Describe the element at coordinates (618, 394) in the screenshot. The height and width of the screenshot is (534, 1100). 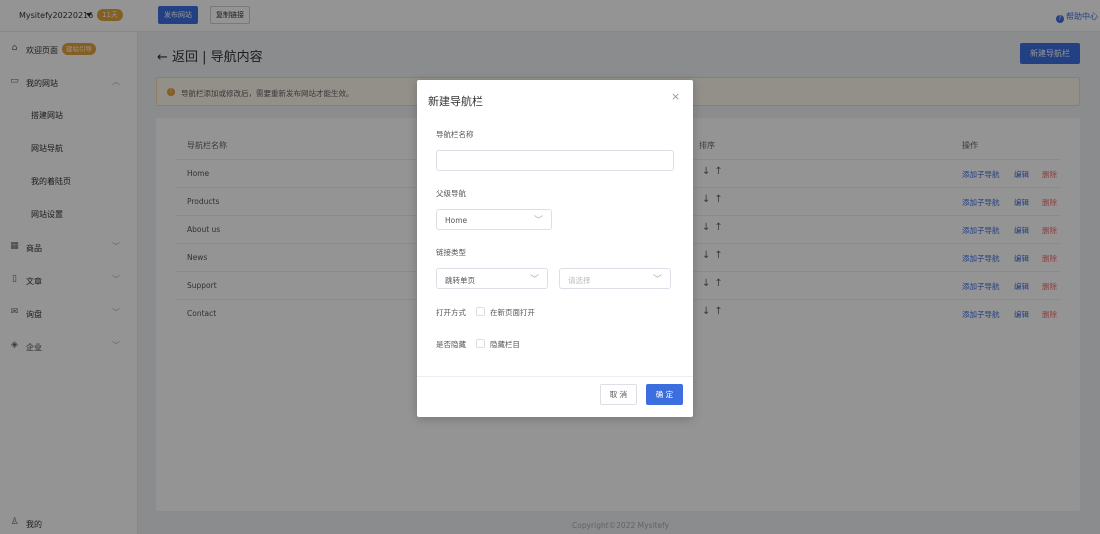
I see `cancel-button: 取 消` at that location.